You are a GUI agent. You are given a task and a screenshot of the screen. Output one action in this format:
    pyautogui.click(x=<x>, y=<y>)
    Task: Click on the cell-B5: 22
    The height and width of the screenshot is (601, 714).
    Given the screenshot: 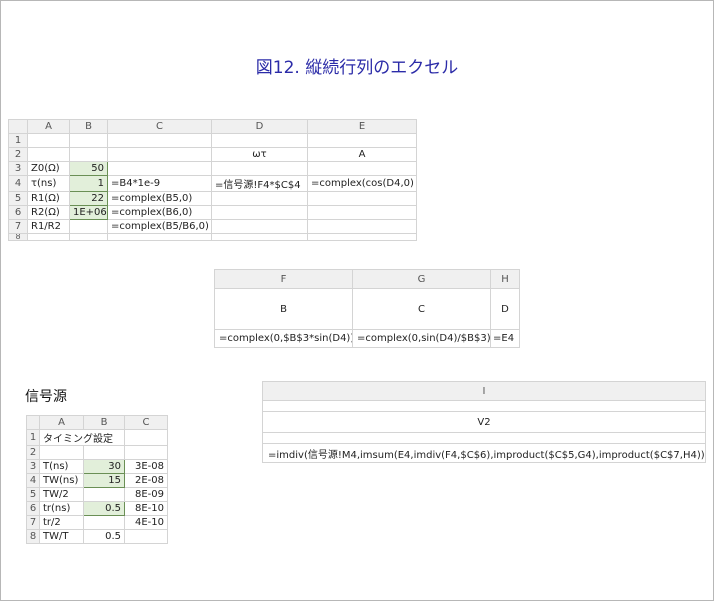 What is the action you would take?
    pyautogui.click(x=88, y=198)
    